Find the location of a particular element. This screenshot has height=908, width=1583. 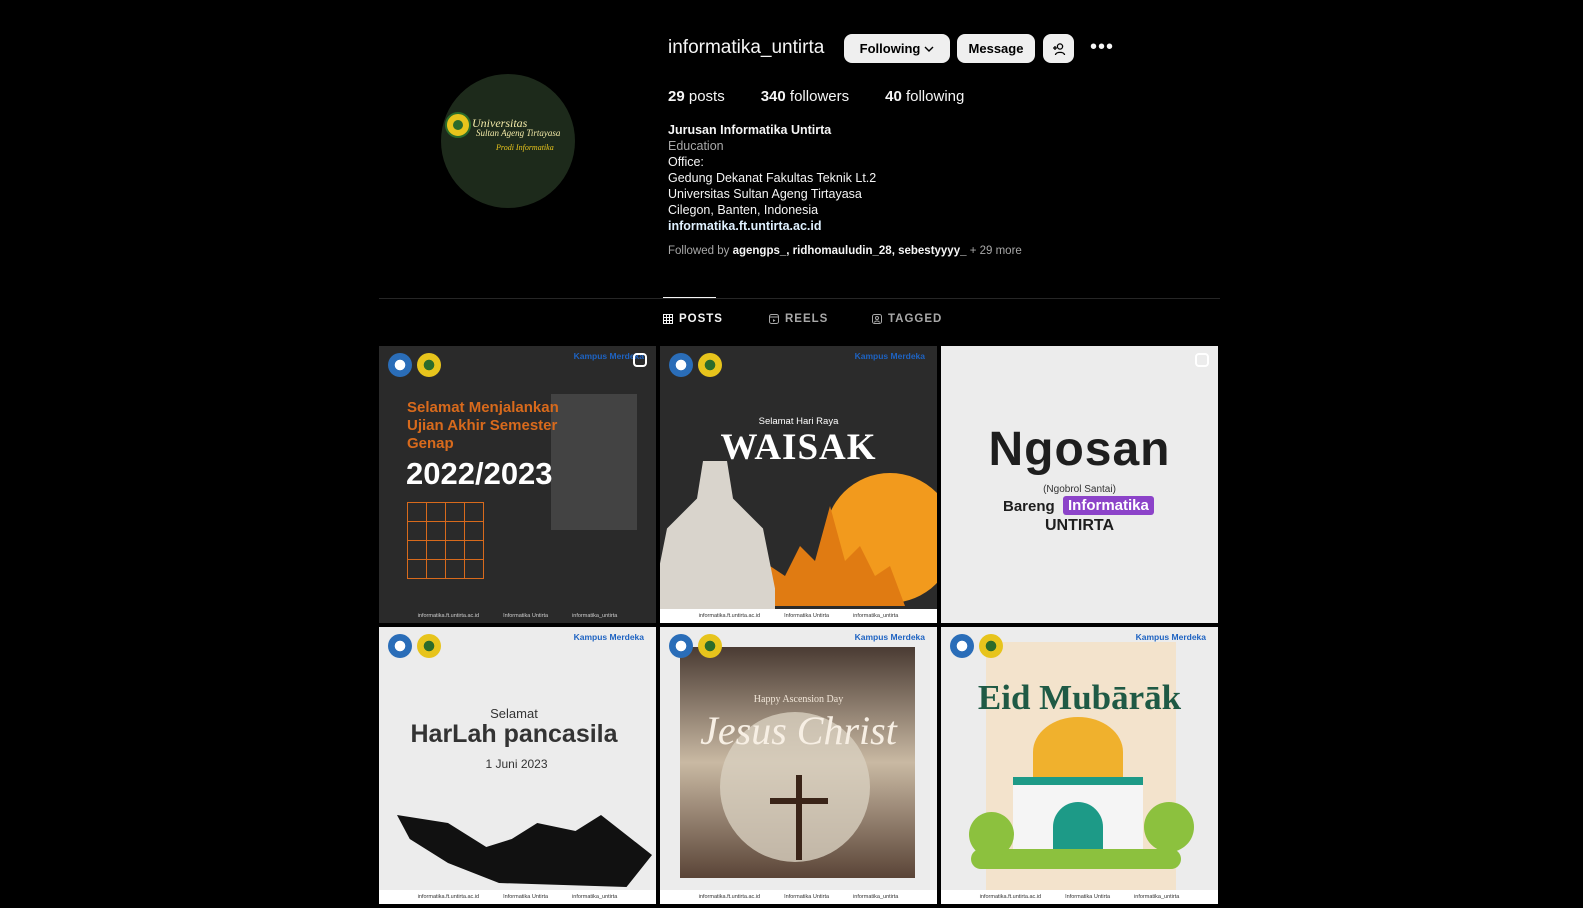

bio-line: Universitas Sultan Ageng Tirtayasa is located at coordinates (765, 194).